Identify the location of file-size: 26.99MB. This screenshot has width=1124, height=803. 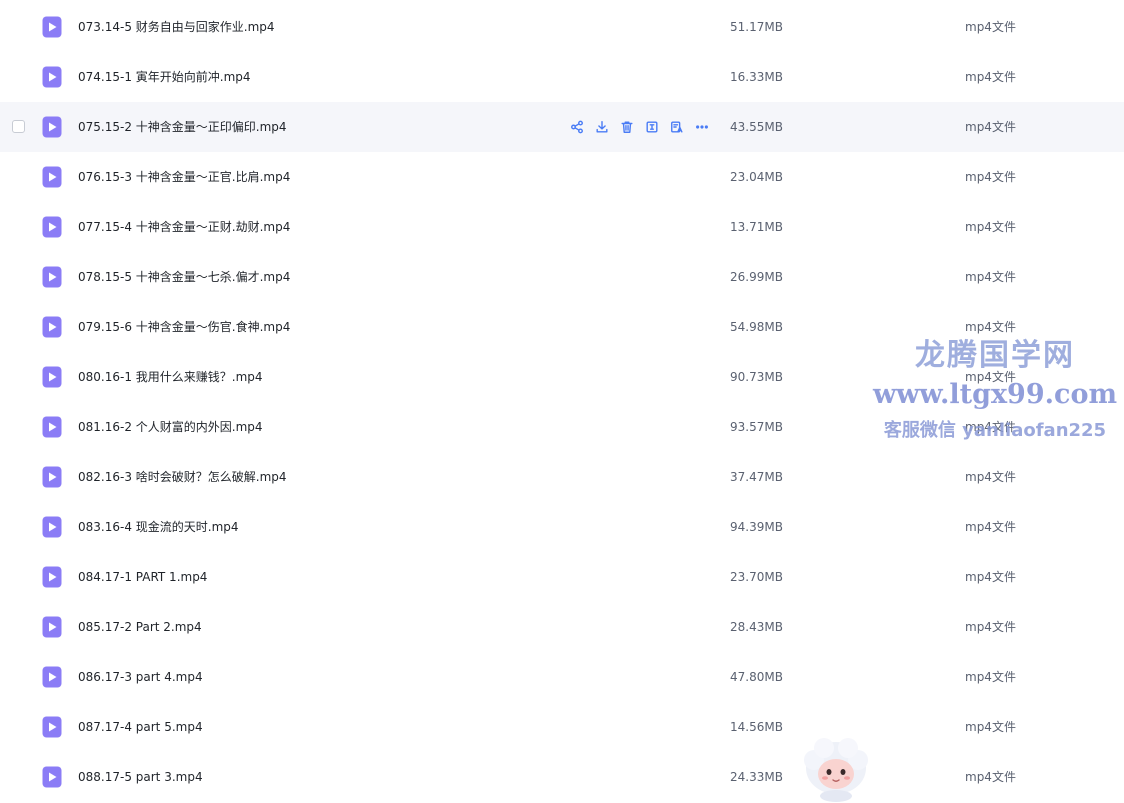
(756, 277).